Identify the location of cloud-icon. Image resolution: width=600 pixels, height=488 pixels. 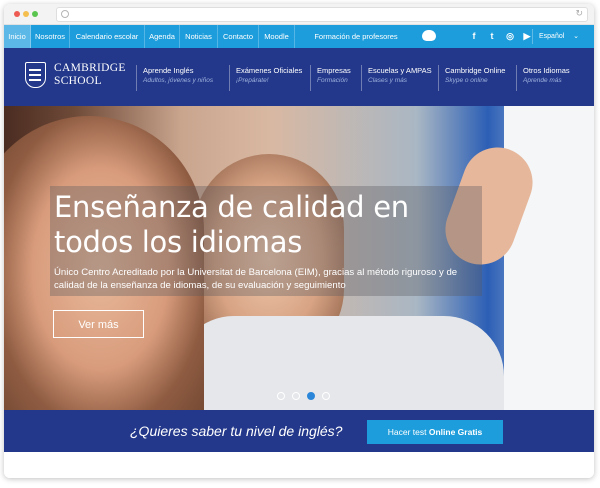
(429, 35).